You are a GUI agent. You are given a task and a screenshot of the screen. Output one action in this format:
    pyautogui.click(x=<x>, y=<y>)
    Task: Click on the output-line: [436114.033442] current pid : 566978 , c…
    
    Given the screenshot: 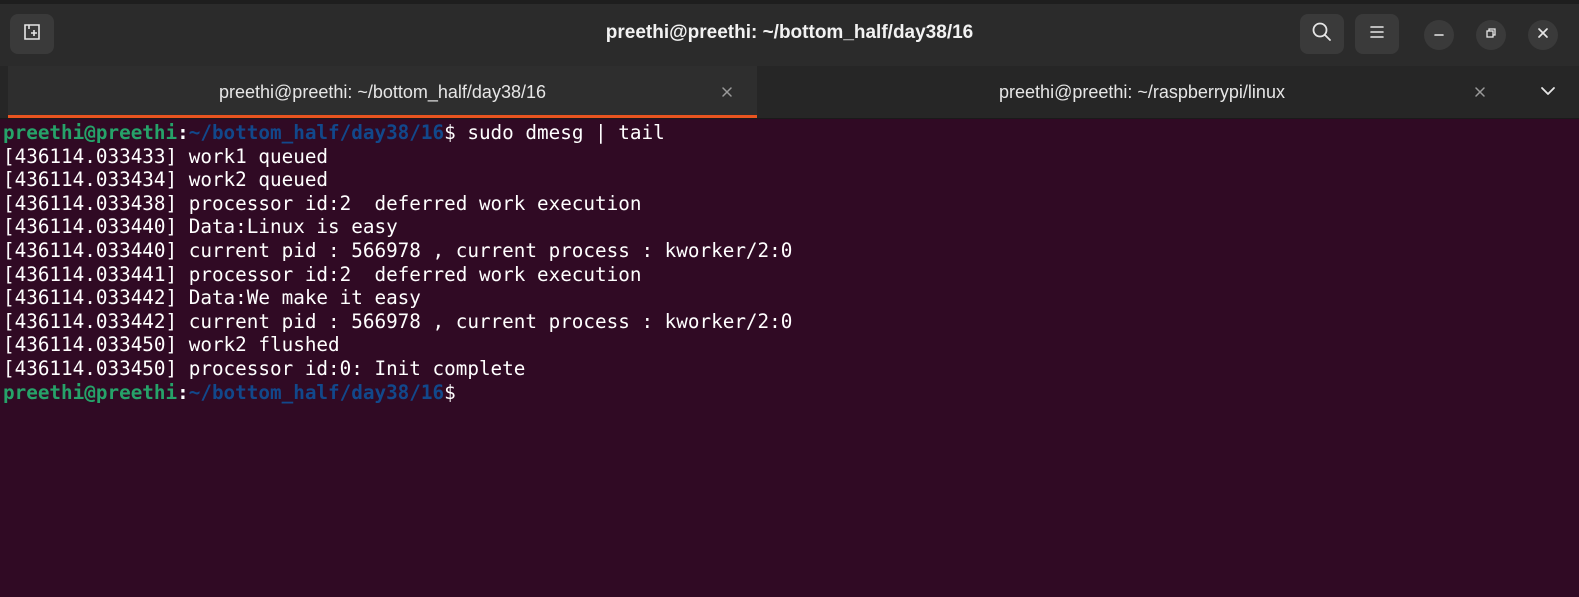 What is the action you would take?
    pyautogui.click(x=398, y=321)
    